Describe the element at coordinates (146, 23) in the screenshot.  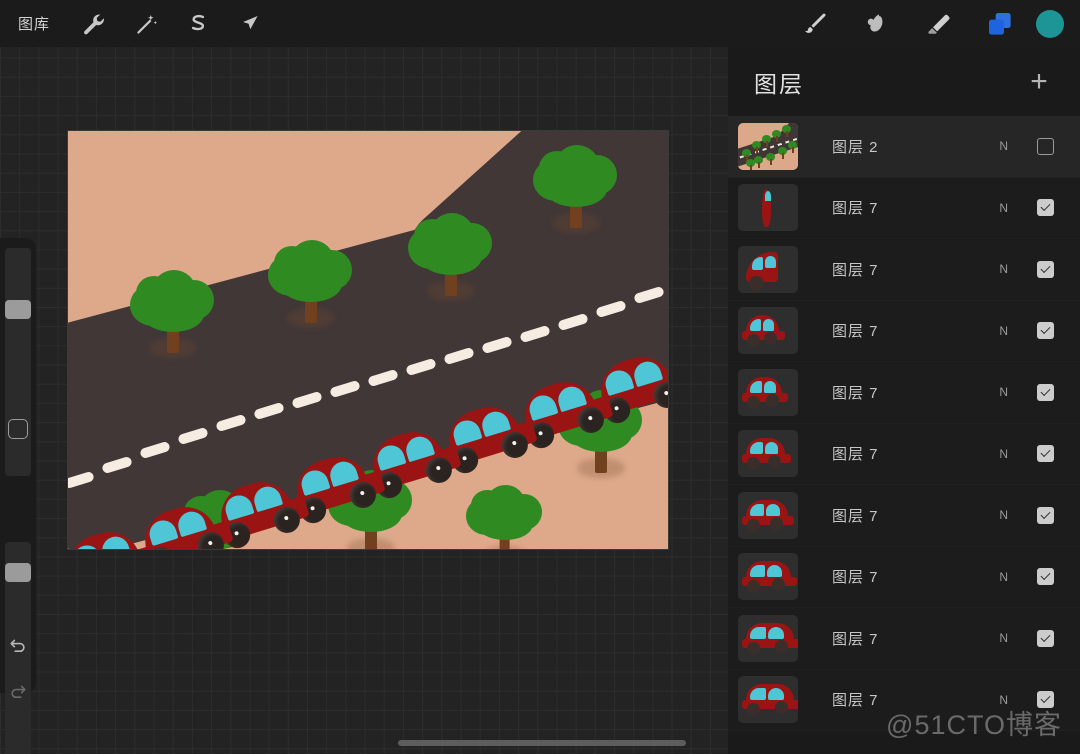
I see `magic-wand-icon` at that location.